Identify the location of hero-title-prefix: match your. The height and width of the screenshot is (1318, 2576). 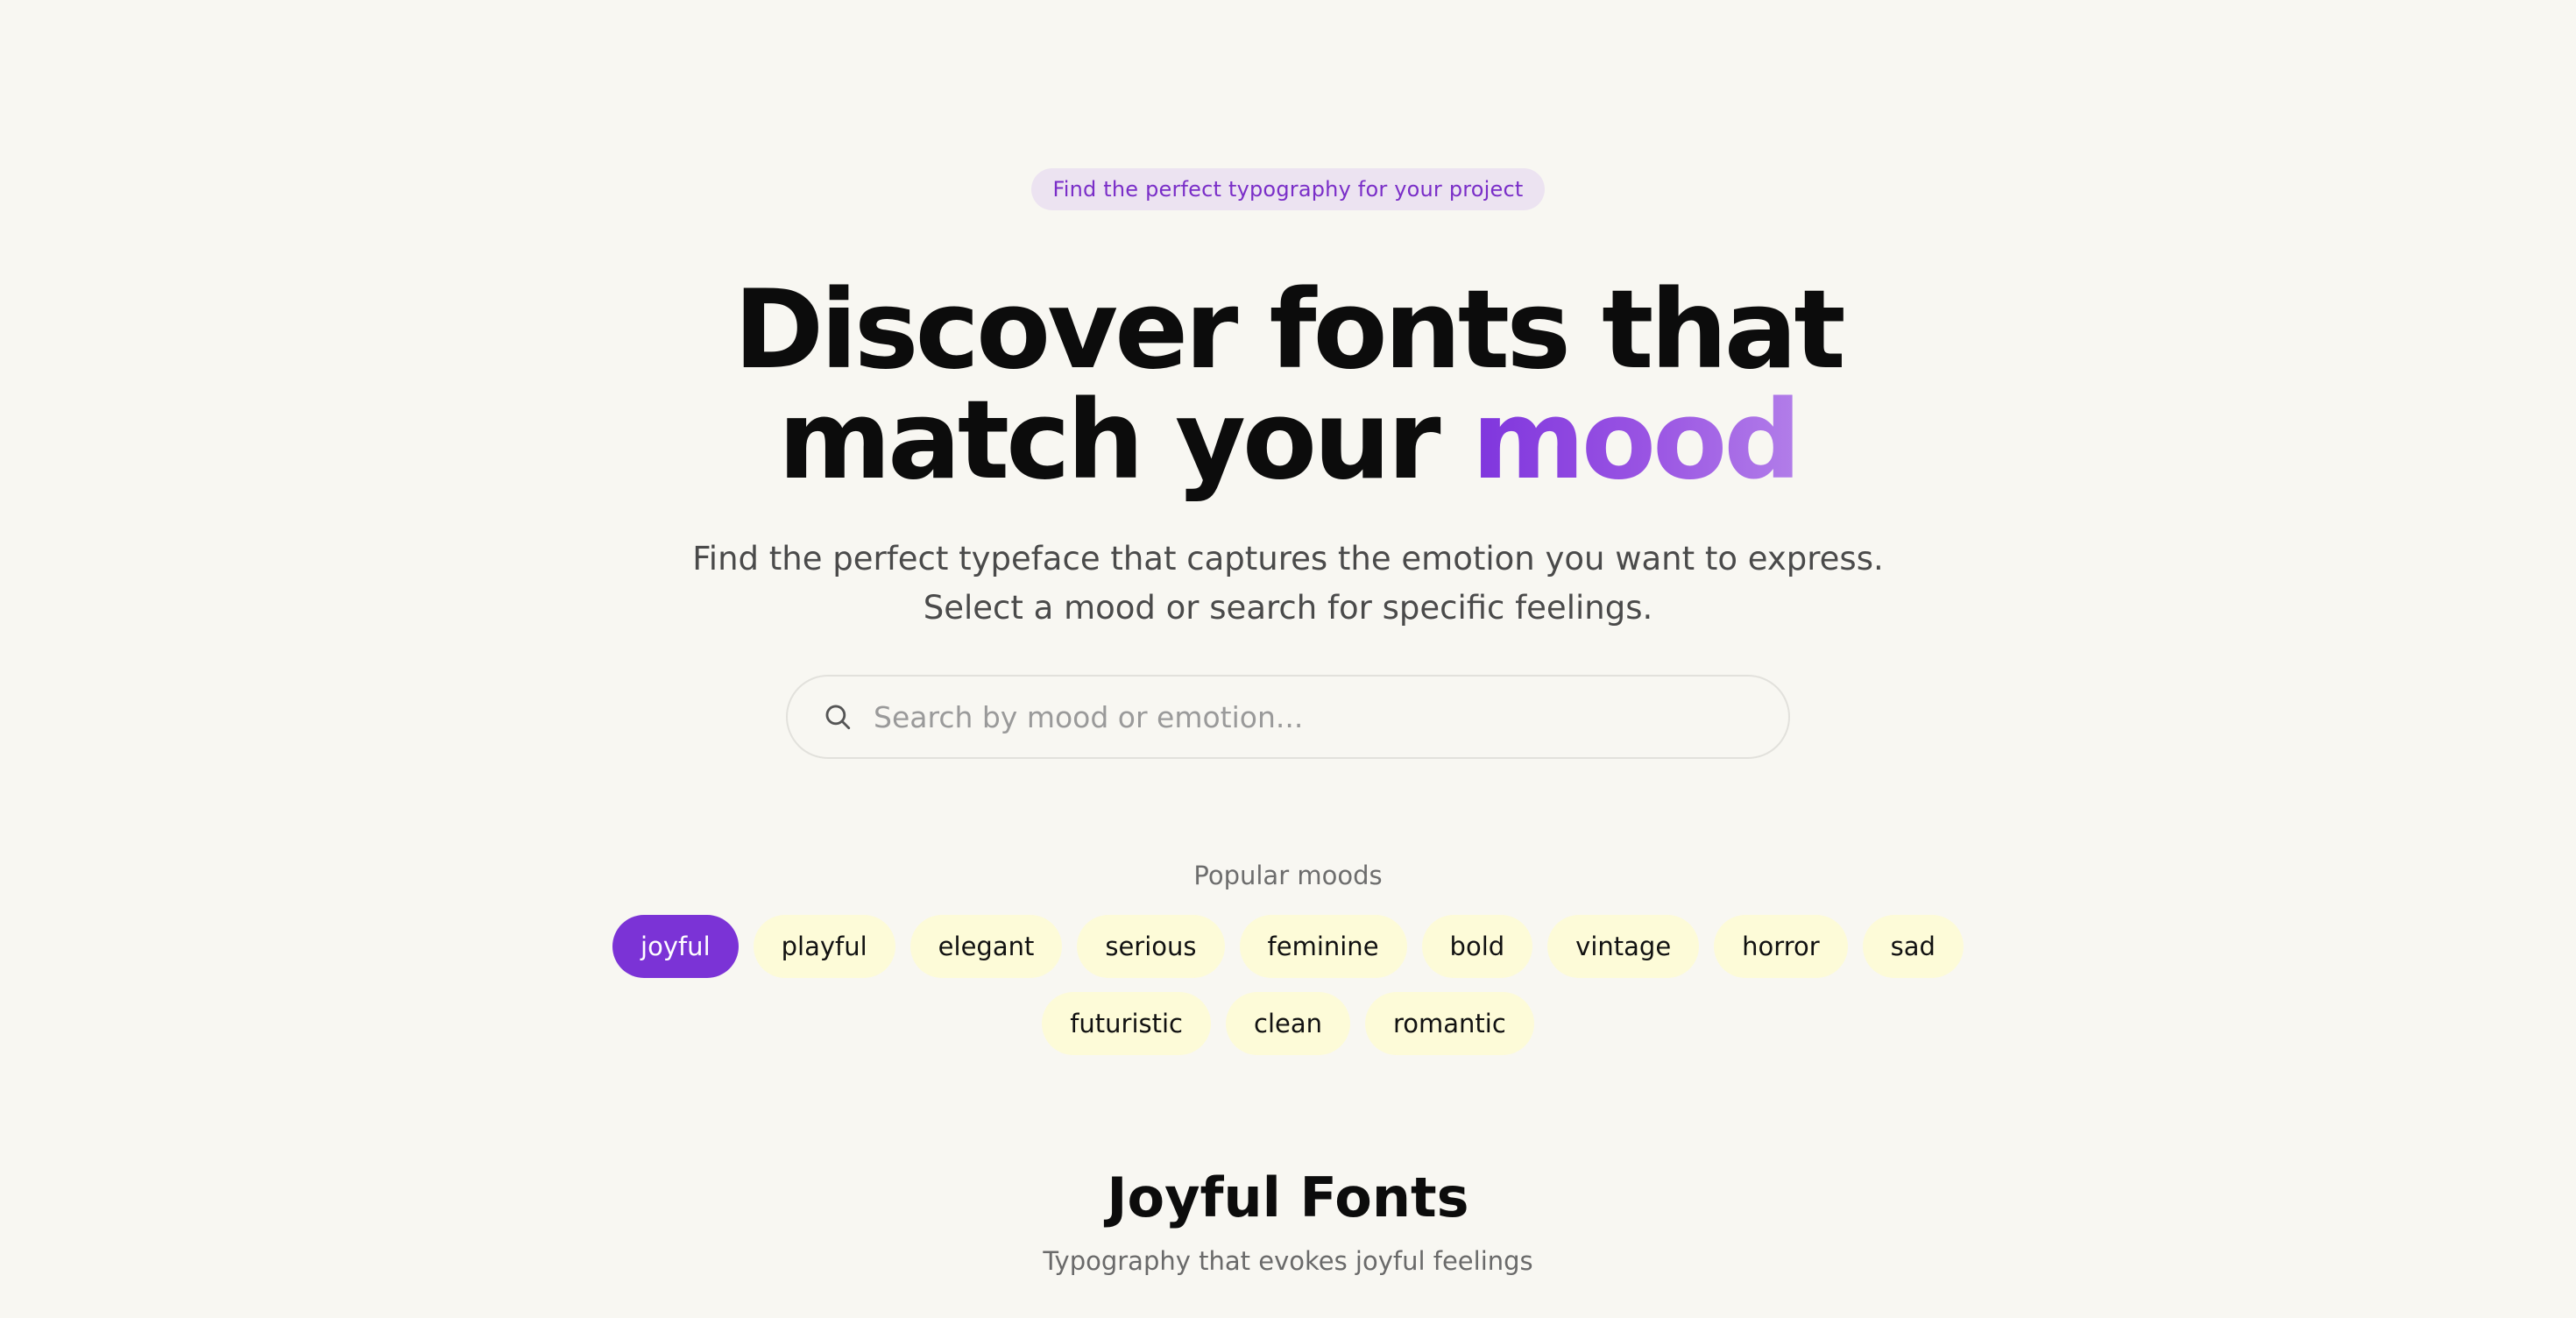
(1124, 441).